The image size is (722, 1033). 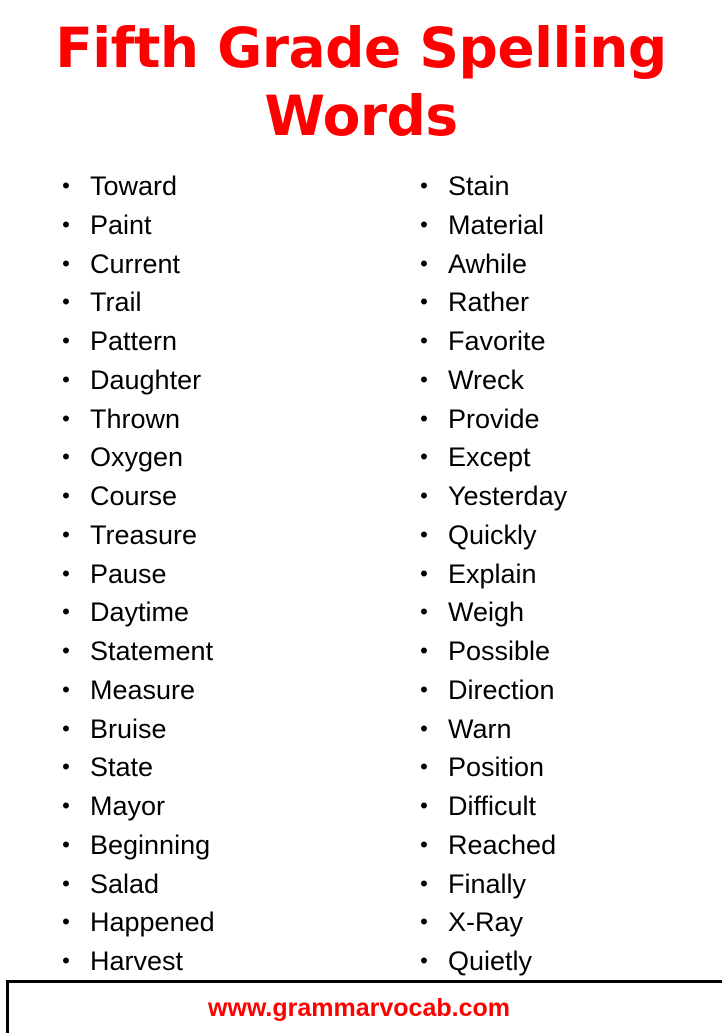 What do you see at coordinates (220, 690) in the screenshot?
I see `word-list-item: • Measure` at bounding box center [220, 690].